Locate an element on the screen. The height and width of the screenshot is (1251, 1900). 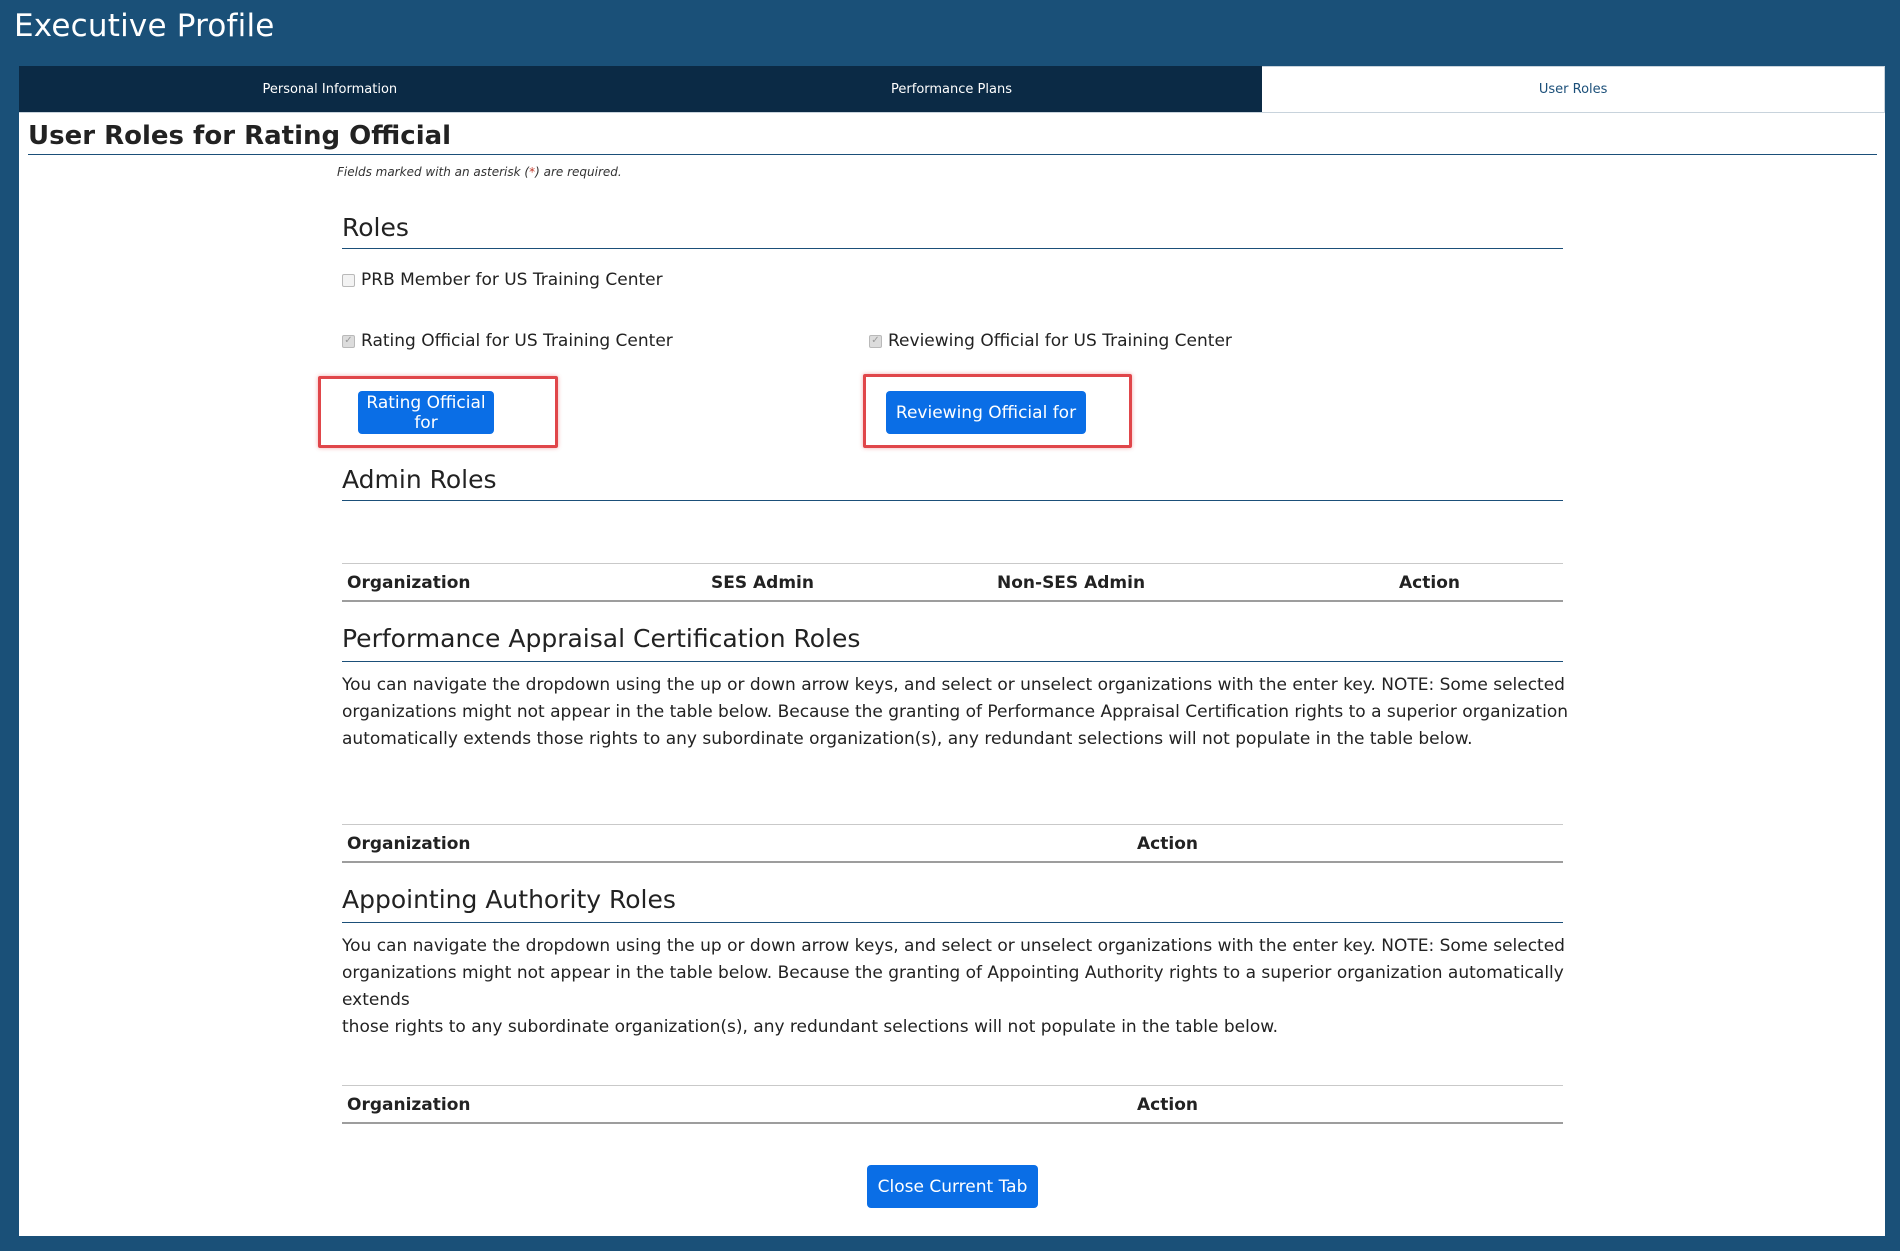
prb-member-checkbox-row: PRB Member for US Training Center is located at coordinates (502, 280).